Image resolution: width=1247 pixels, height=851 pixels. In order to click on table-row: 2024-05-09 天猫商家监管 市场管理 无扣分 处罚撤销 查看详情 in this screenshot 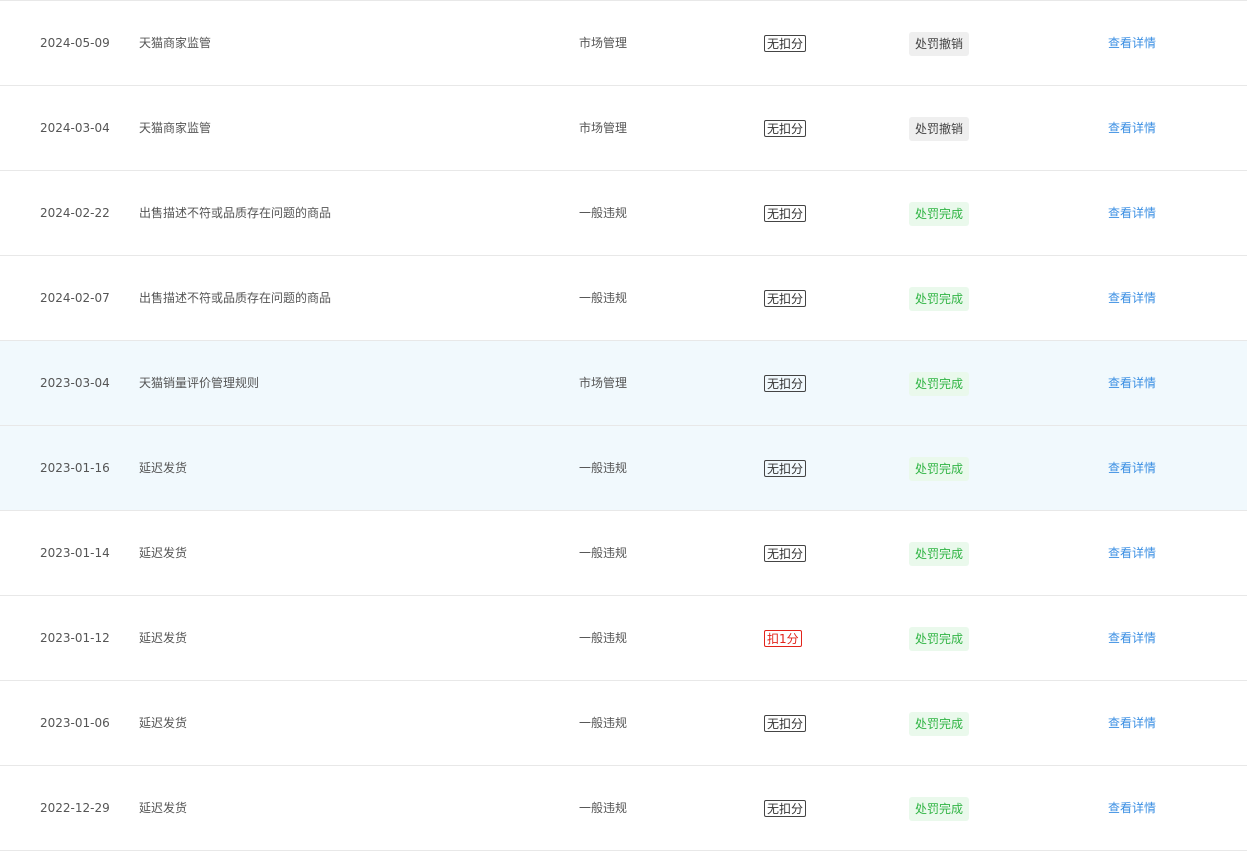, I will do `click(623, 43)`.